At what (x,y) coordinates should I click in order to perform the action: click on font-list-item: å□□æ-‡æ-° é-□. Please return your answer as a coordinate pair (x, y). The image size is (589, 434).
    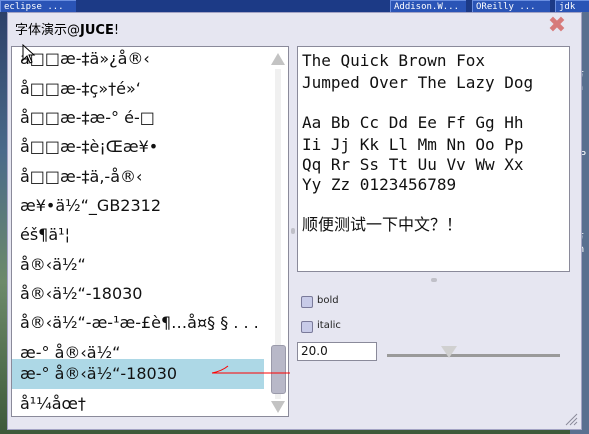
    Looking at the image, I should click on (87, 123).